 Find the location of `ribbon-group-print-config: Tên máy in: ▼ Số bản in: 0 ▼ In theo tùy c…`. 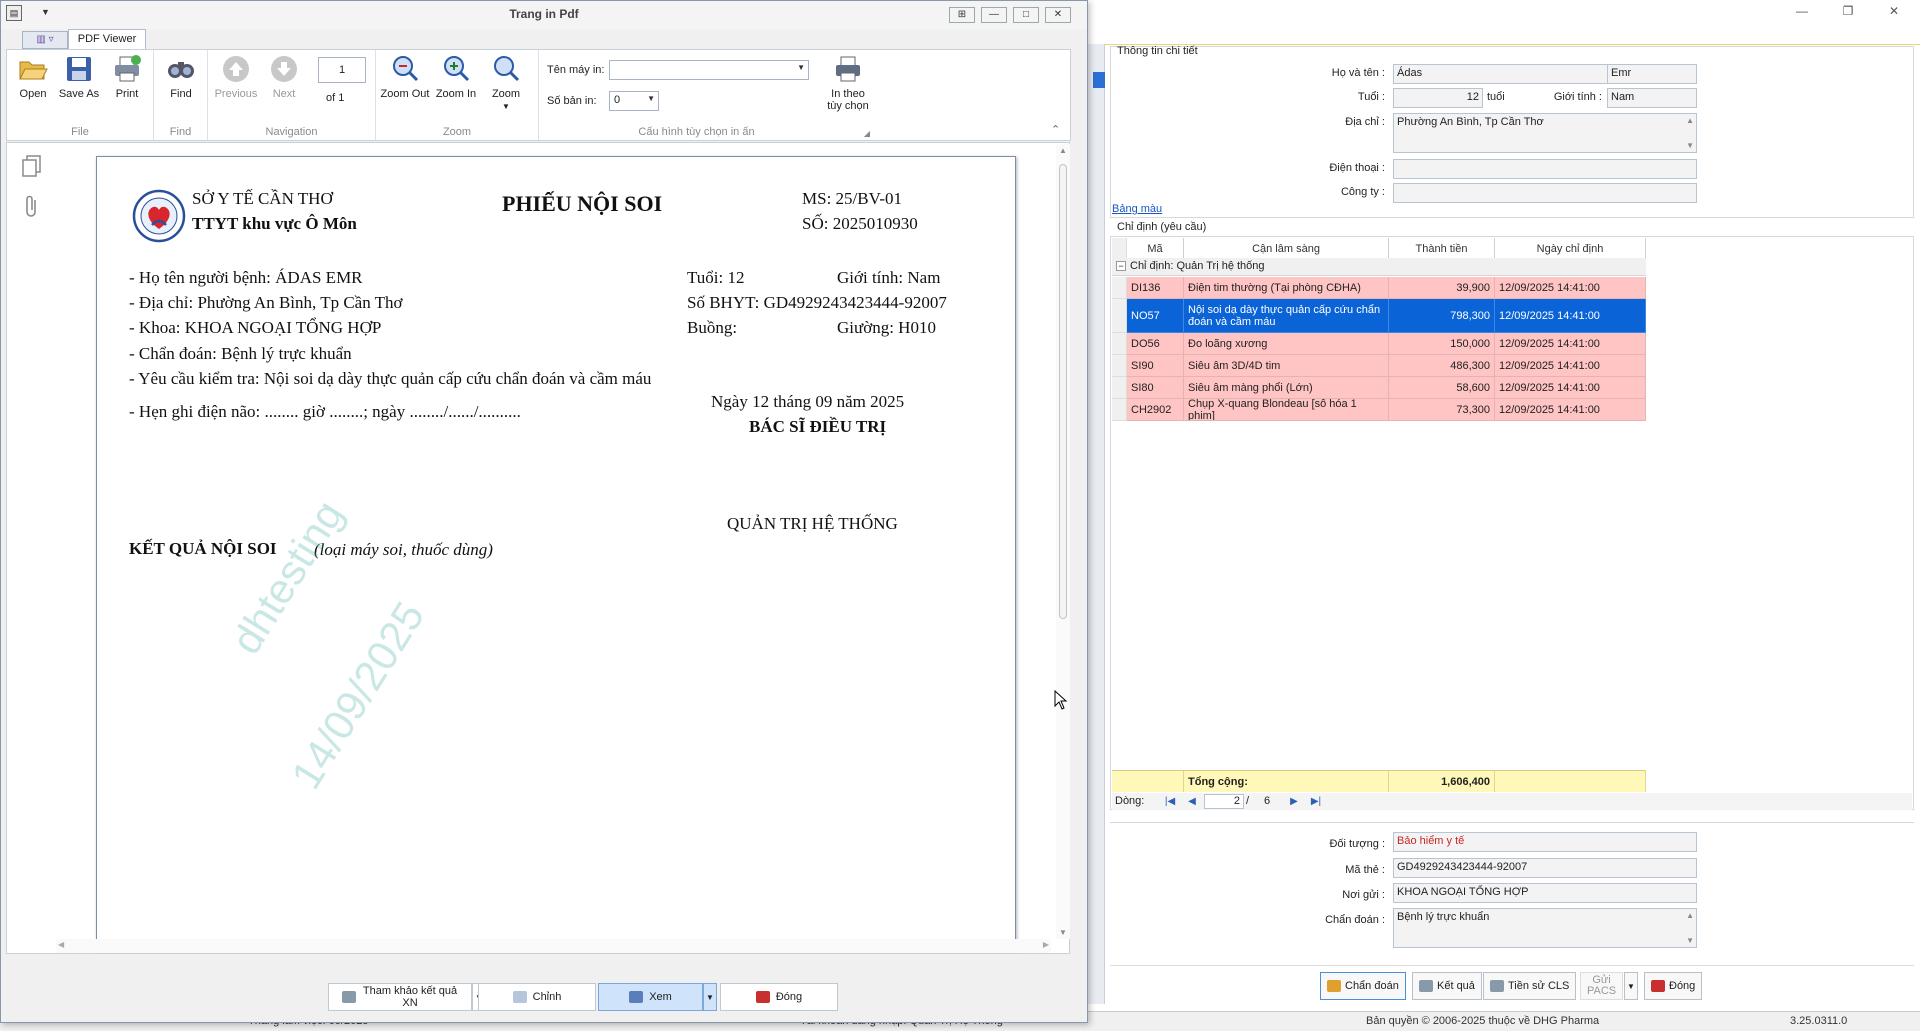

ribbon-group-print-config: Tên máy in: ▼ Số bản in: 0 ▼ In theo tùy c… is located at coordinates (706, 95).